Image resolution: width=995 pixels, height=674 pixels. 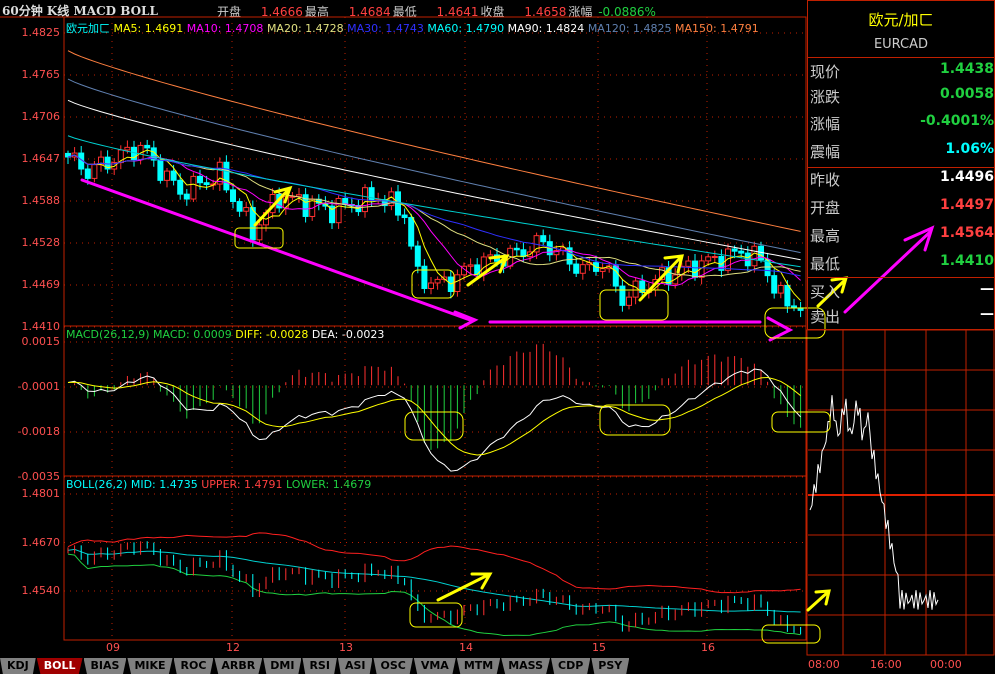 What do you see at coordinates (825, 97) in the screenshot?
I see `quote-row-label: 涨跌` at bounding box center [825, 97].